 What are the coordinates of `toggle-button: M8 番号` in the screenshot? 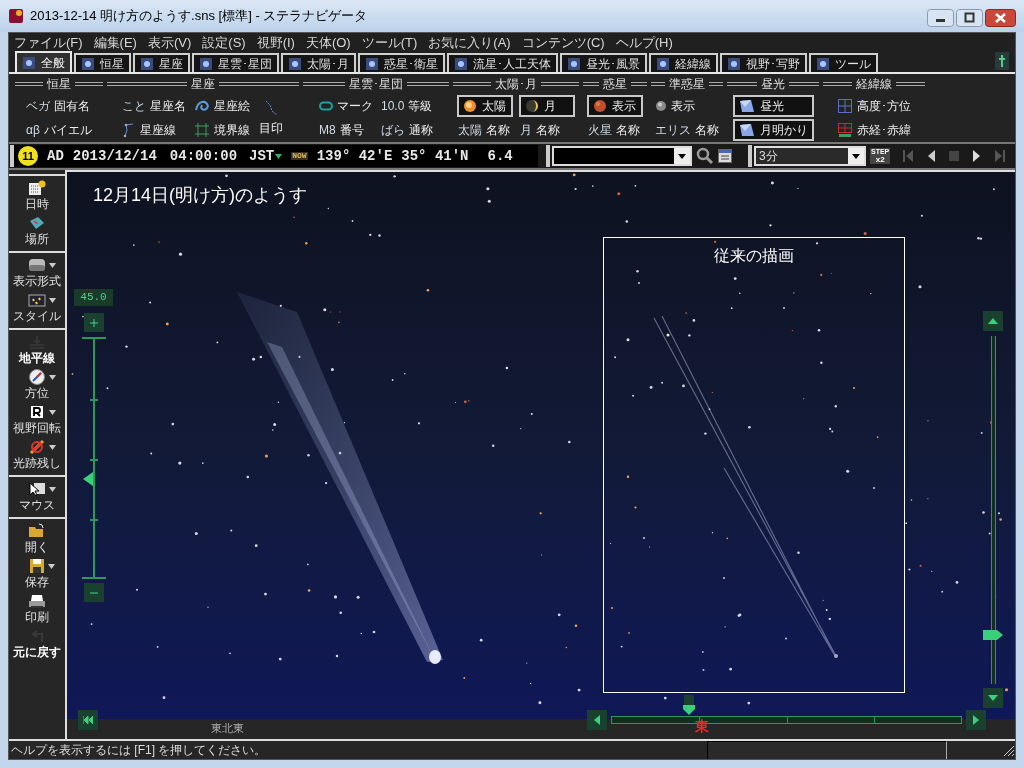 It's located at (346, 130).